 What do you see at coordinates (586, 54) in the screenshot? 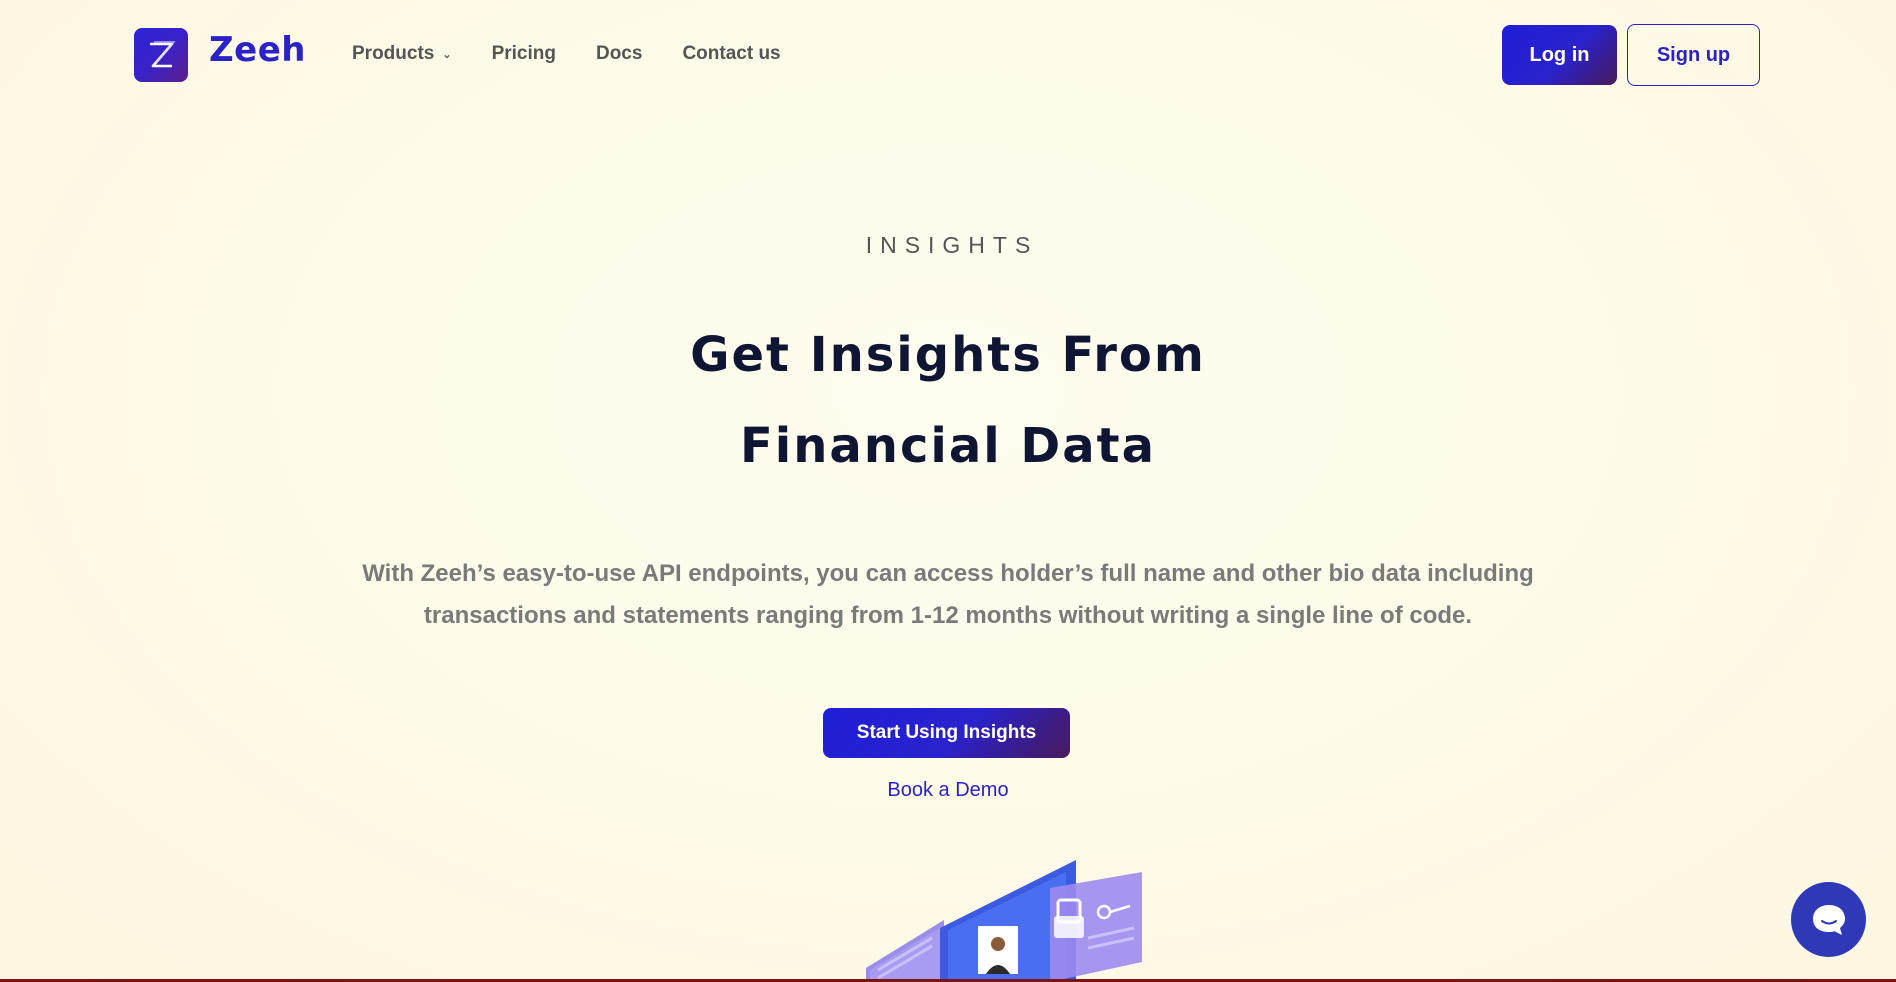
I see `main-nav: Products ⌄ Pricing Docs Contact us` at bounding box center [586, 54].